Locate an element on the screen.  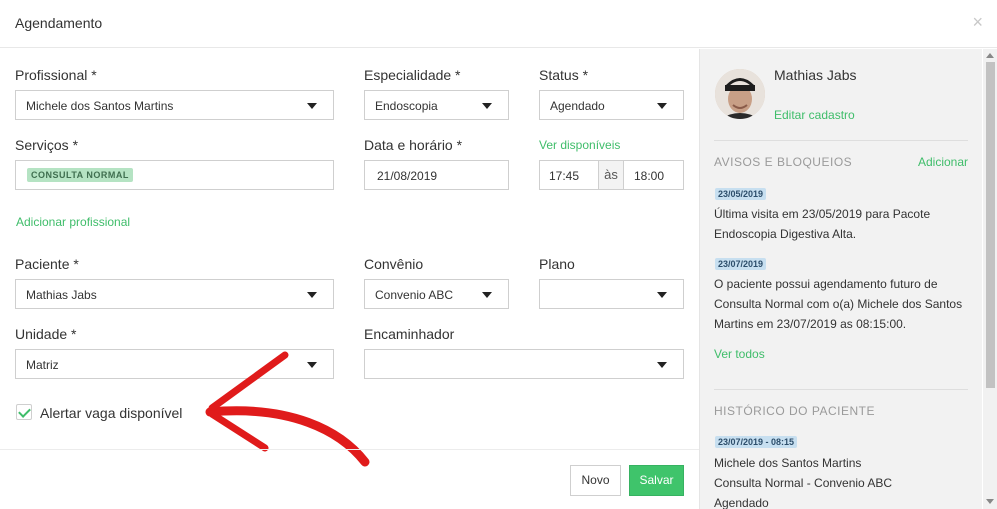
adicionar-aviso-link: Adicionar is located at coordinates (943, 162).